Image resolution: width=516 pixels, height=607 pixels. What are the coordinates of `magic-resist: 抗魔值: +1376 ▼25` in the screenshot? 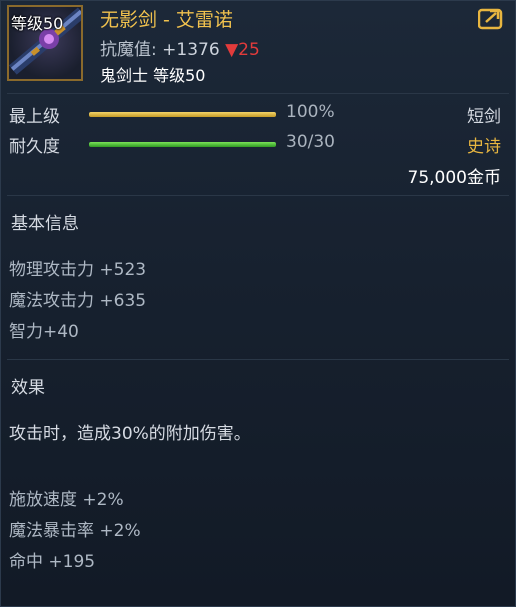 It's located at (180, 47).